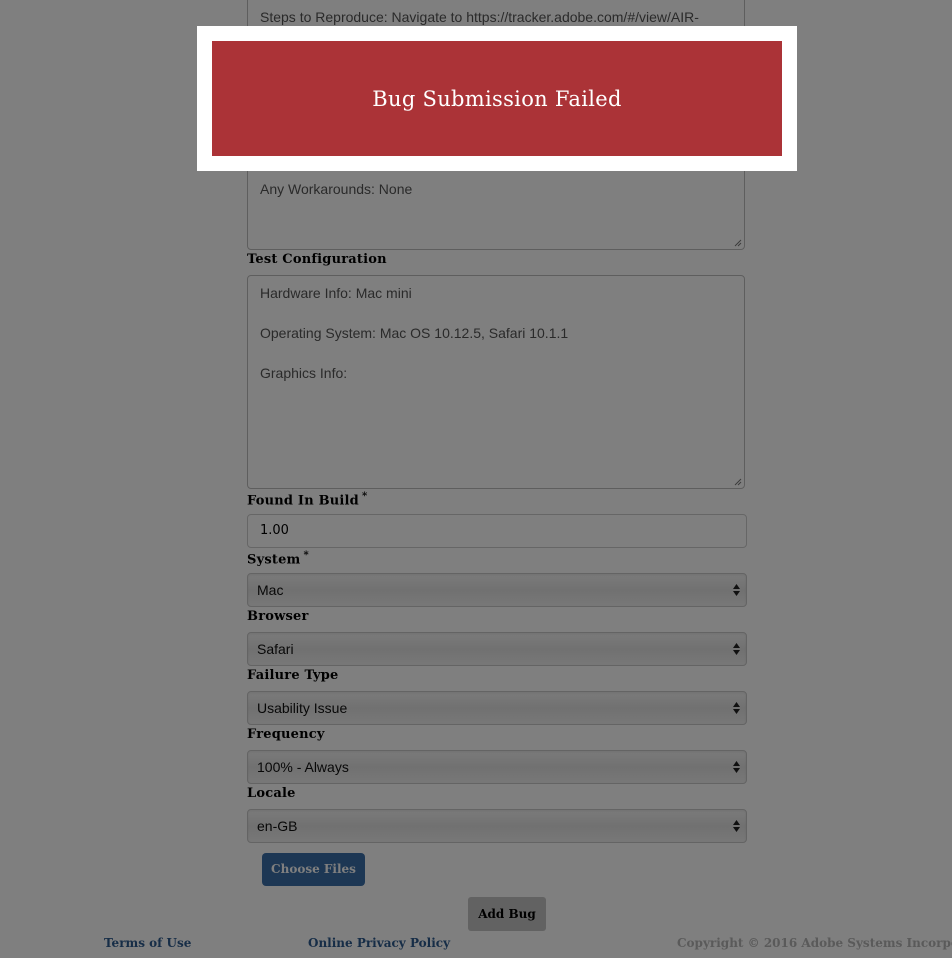 Image resolution: width=952 pixels, height=958 pixels. I want to click on error-modal: Bug Submission Failed, so click(497, 98).